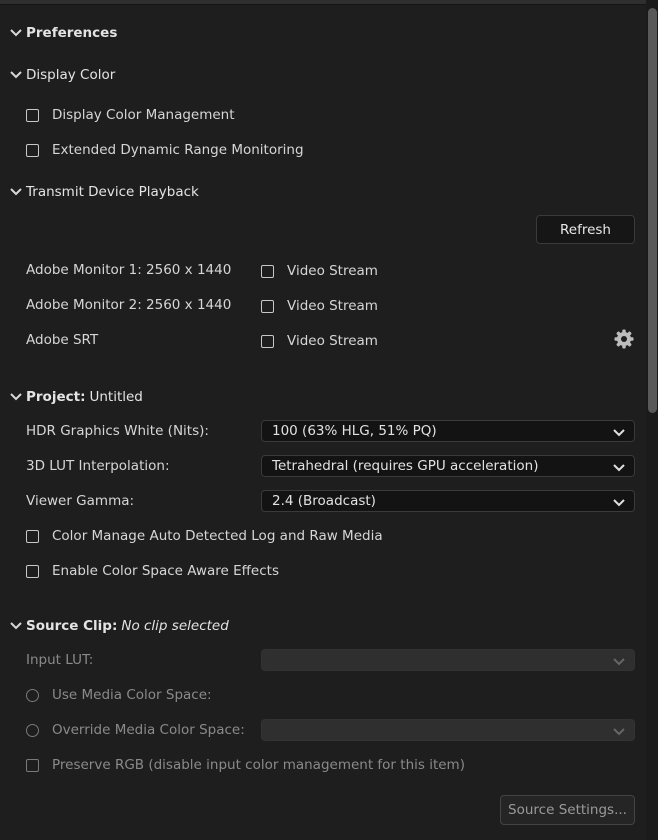 The height and width of the screenshot is (840, 658). I want to click on select-value: 100 (63% HLG, 51% PQ), so click(354, 431).